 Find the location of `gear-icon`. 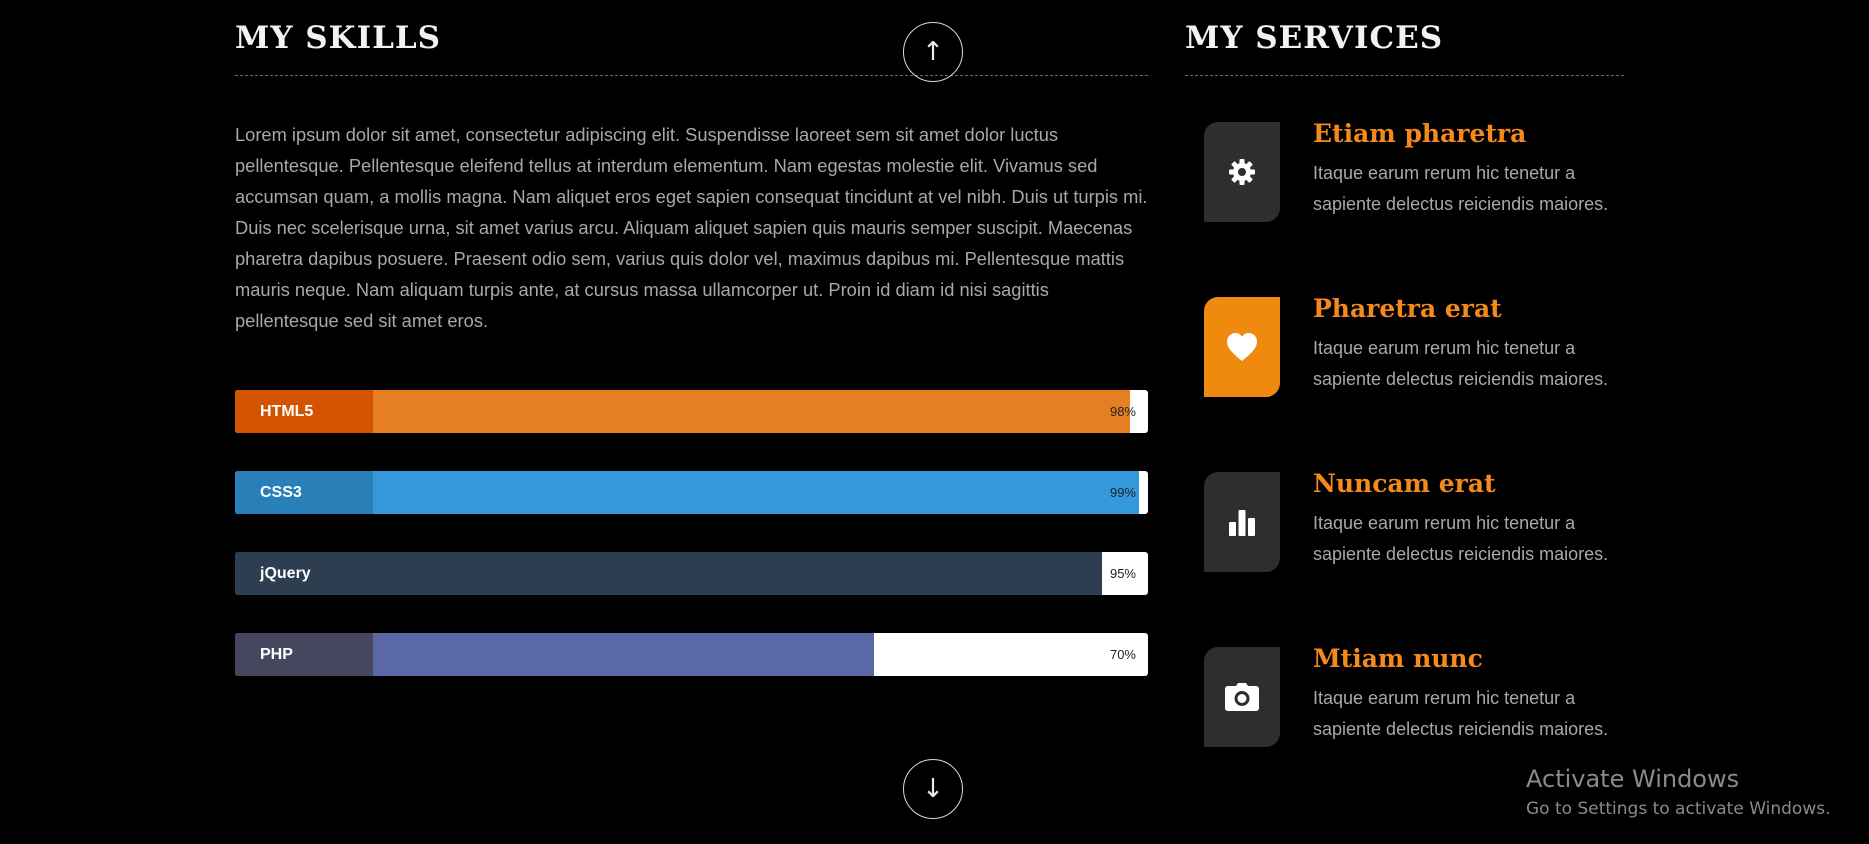

gear-icon is located at coordinates (1242, 172).